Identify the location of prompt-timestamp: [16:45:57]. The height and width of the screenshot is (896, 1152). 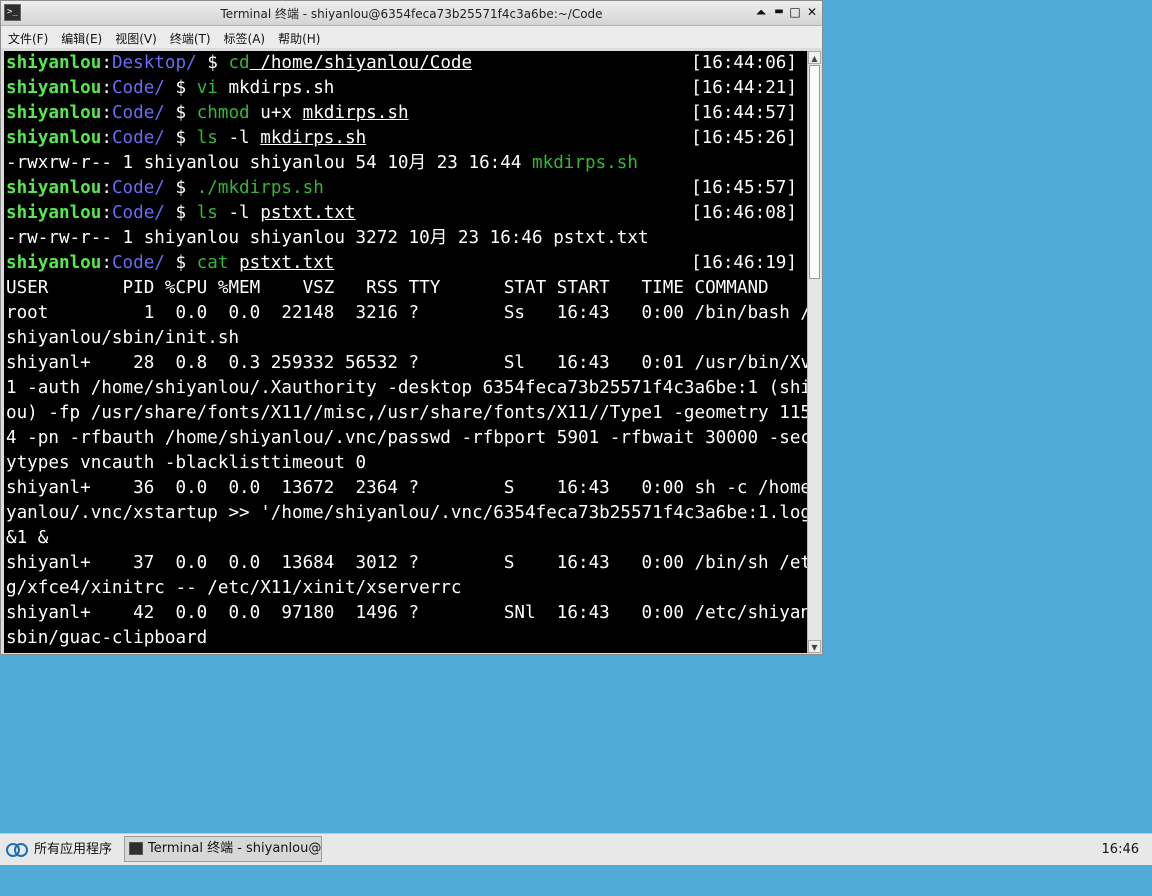
(744, 188).